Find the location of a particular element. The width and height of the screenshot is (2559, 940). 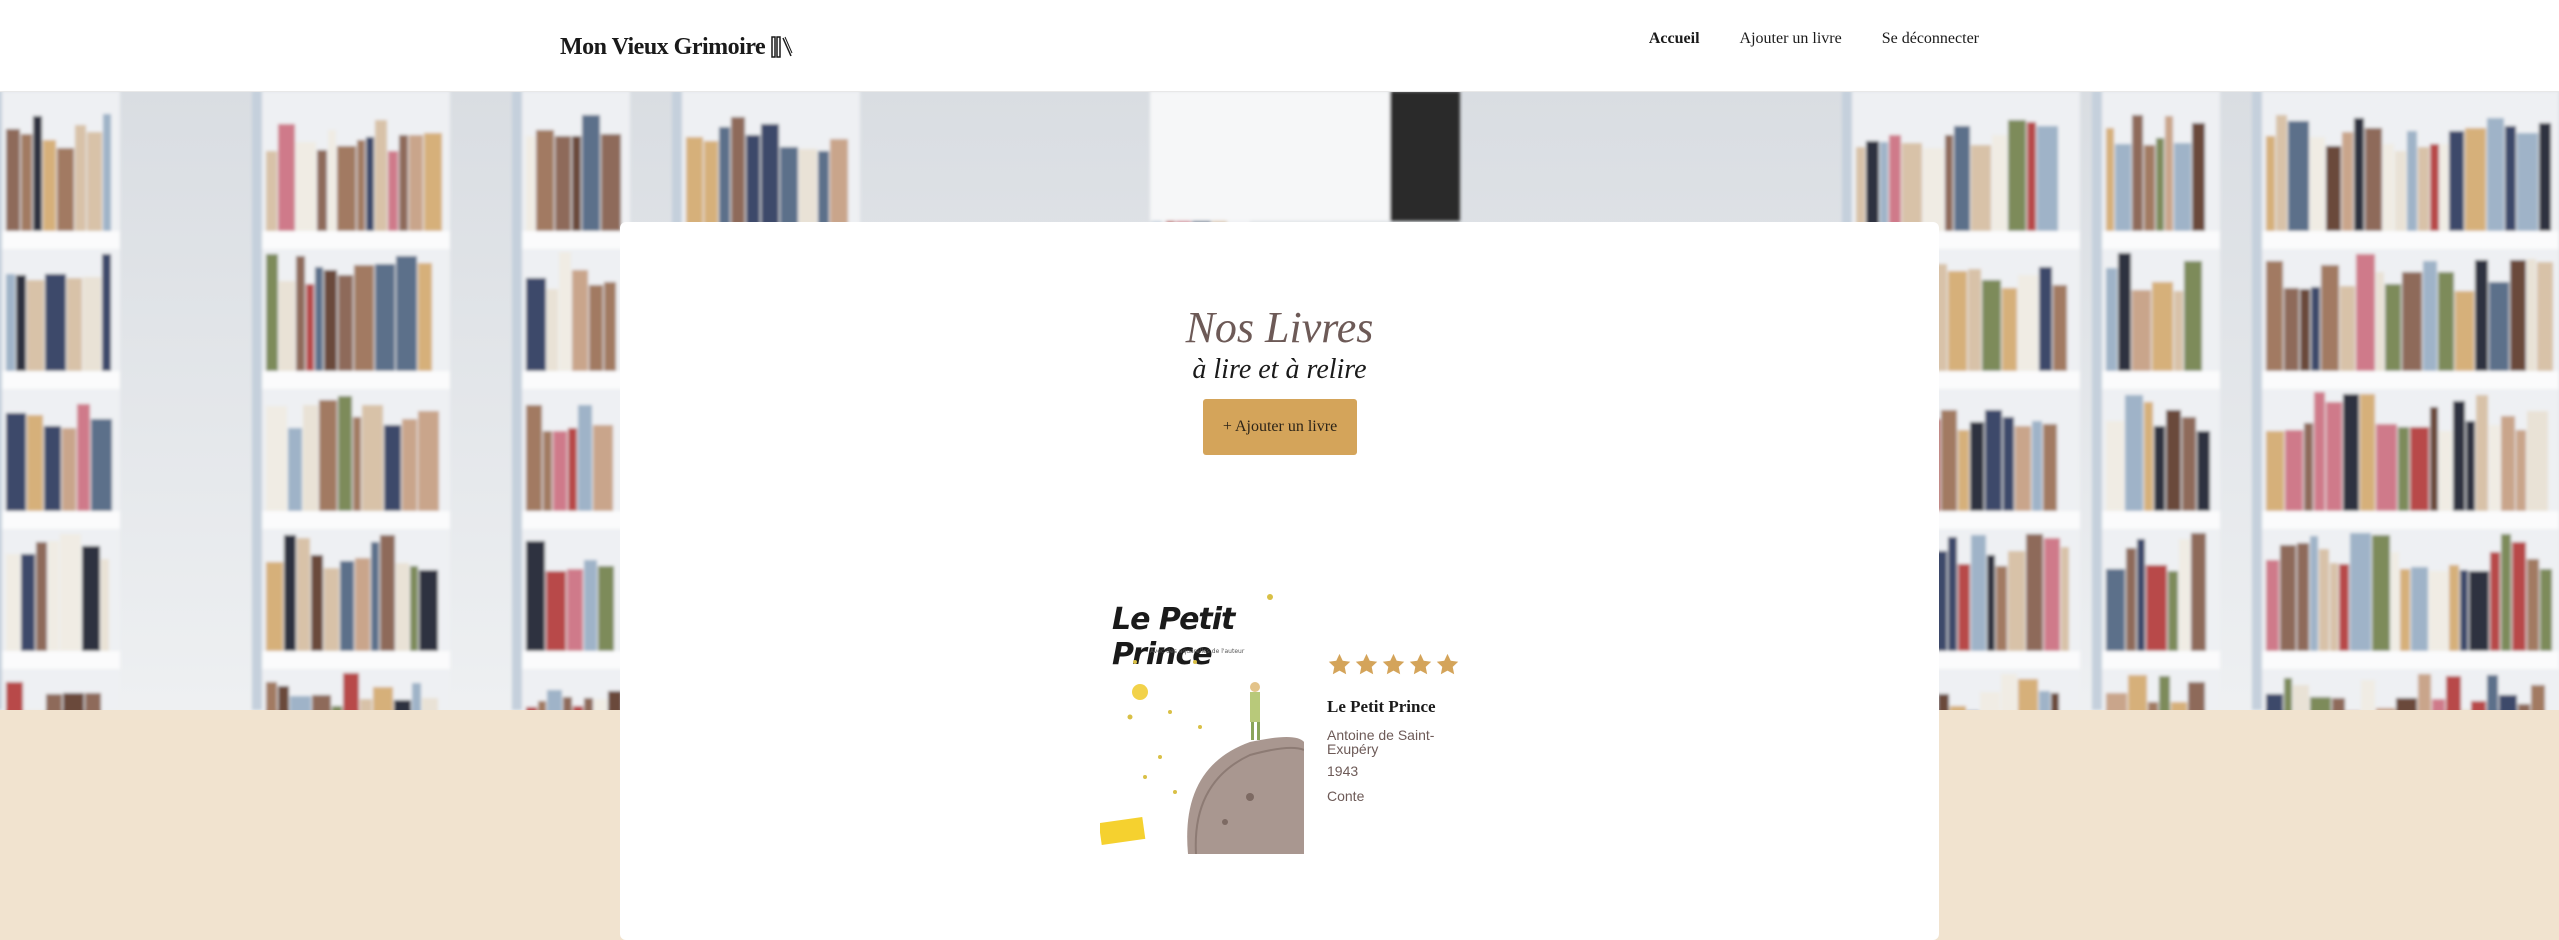

main-nav: Accueil Ajouter un livre Se déconnecter is located at coordinates (1814, 39).